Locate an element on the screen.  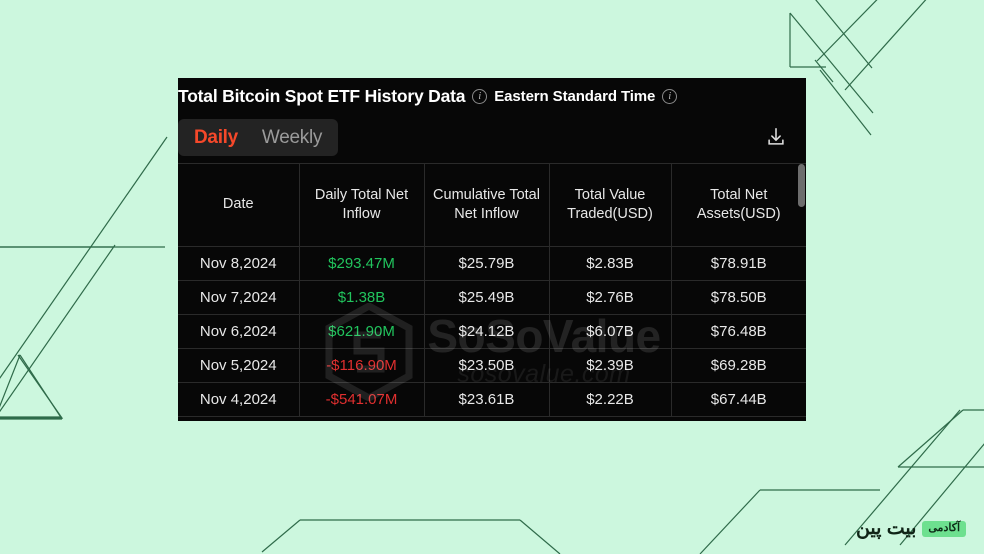
cell-cumulative-net-inflow: $25.49B is located at coordinates (487, 297).